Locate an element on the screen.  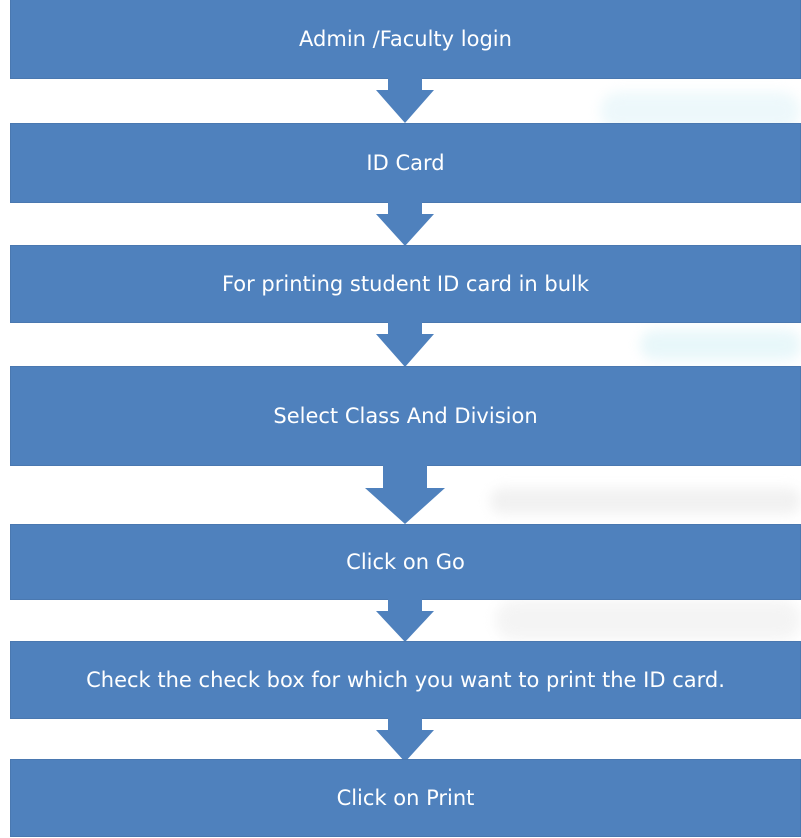
step-label: For printing student ID card in bulk is located at coordinates (405, 284).